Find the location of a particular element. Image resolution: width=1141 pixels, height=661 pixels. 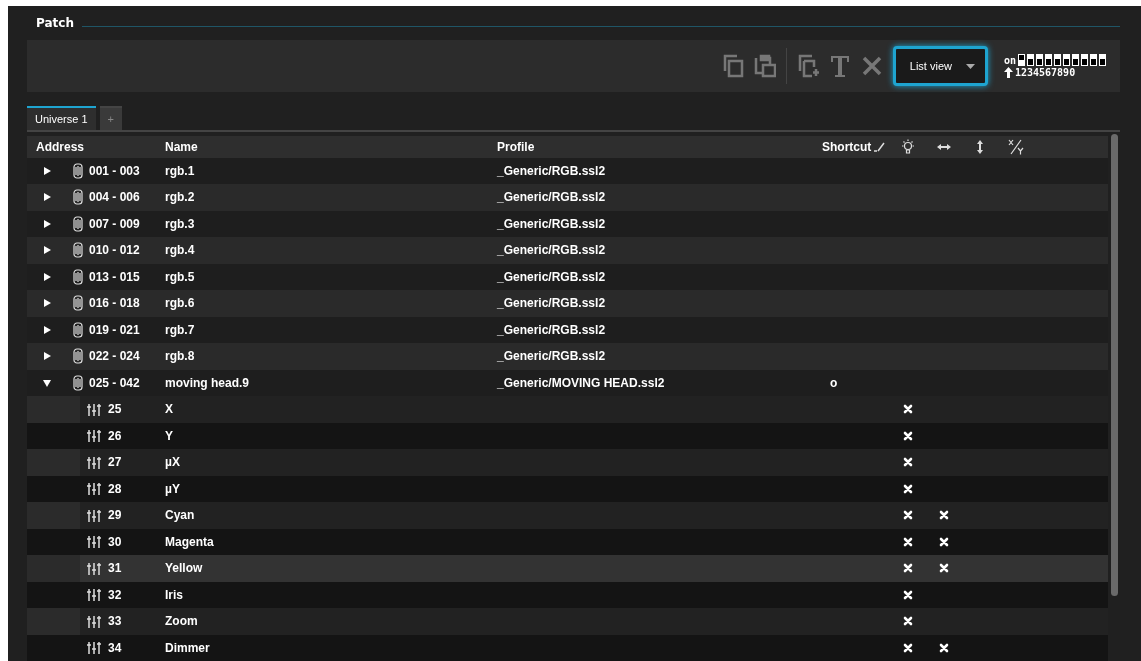

channel-number: 26 is located at coordinates (115, 435).